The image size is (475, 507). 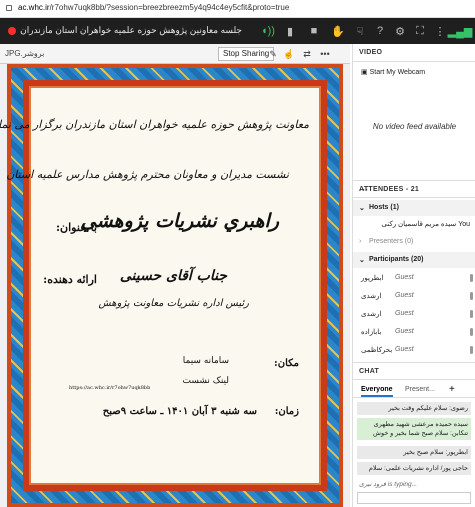 I want to click on pointer-icon: ☝, so click(x=289, y=54).